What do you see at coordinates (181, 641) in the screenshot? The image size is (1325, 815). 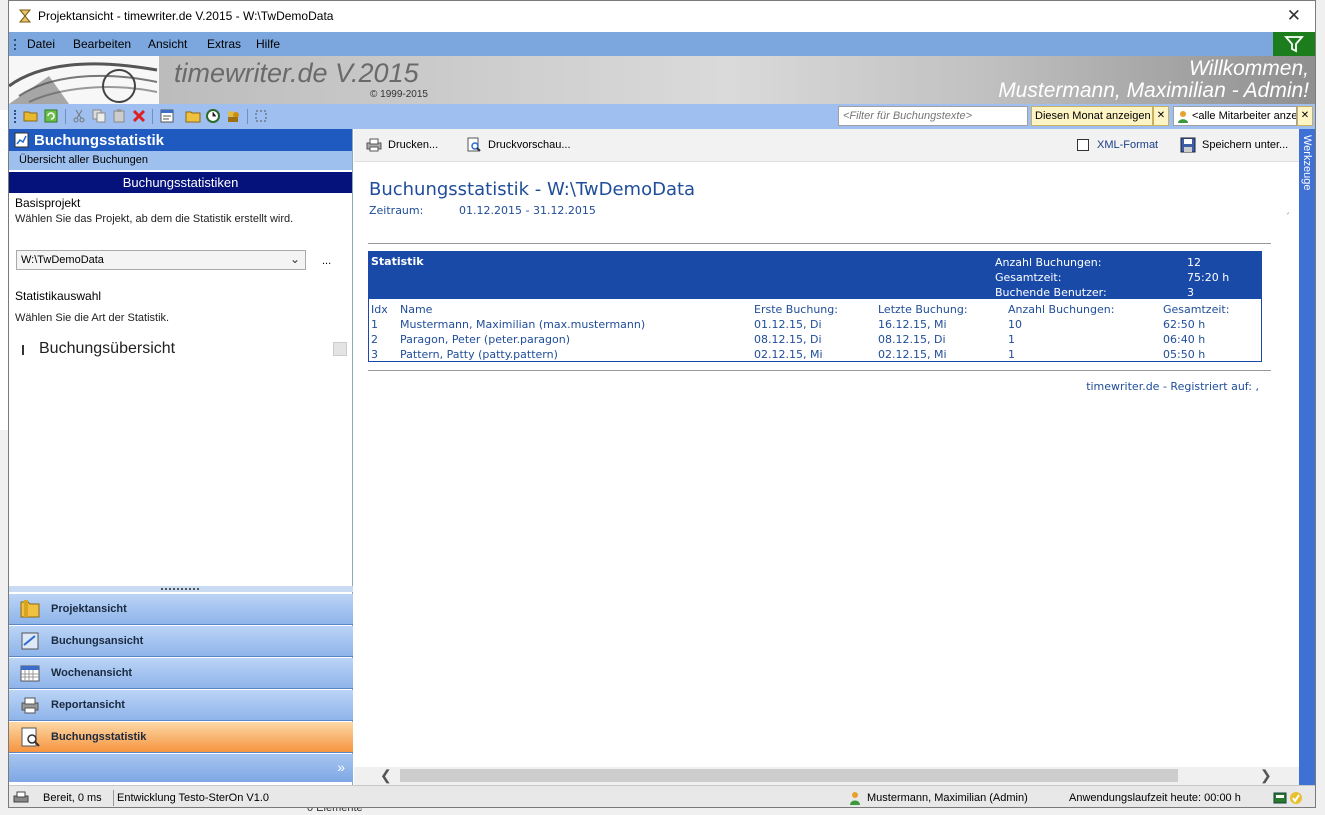 I see `nav-buchungsansicht: Buchungsansicht` at bounding box center [181, 641].